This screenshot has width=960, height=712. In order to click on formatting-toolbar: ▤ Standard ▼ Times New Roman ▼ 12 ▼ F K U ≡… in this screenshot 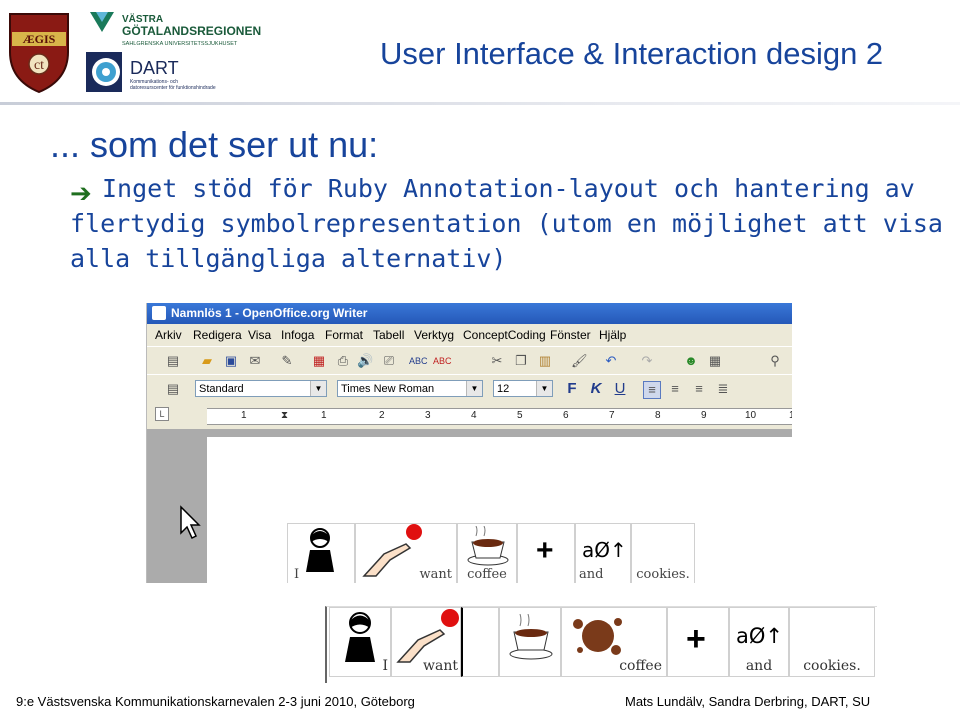, I will do `click(469, 388)`.